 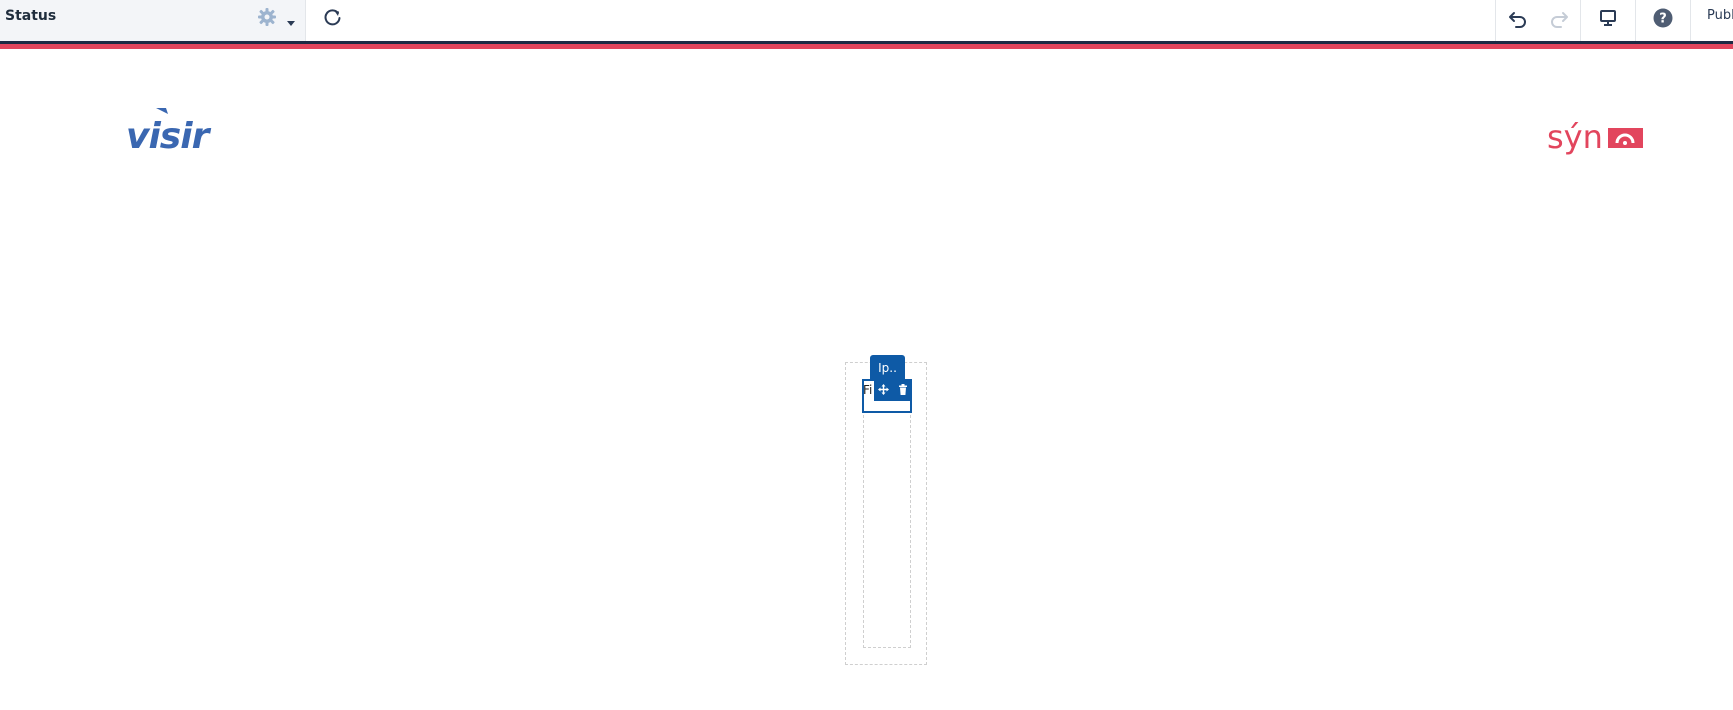 I want to click on selected-component-text: Fi, so click(x=868, y=390).